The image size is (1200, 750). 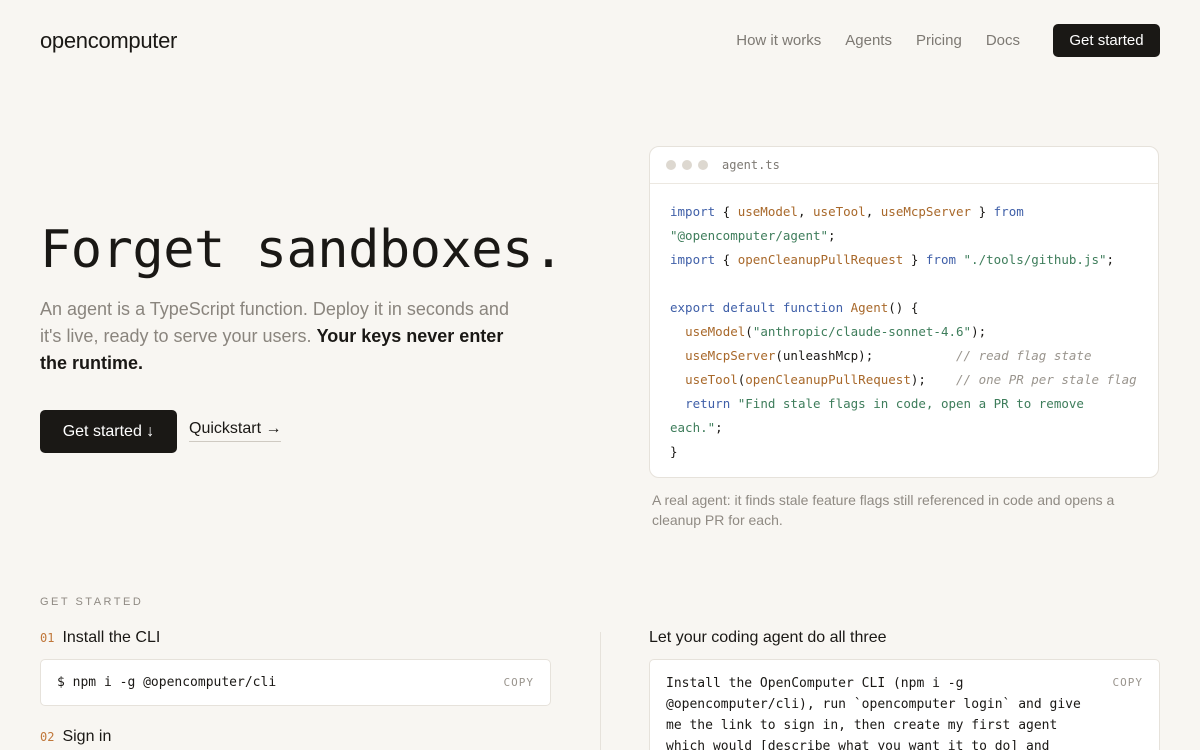 What do you see at coordinates (1003, 40) in the screenshot?
I see `nav-link-docs: Docs` at bounding box center [1003, 40].